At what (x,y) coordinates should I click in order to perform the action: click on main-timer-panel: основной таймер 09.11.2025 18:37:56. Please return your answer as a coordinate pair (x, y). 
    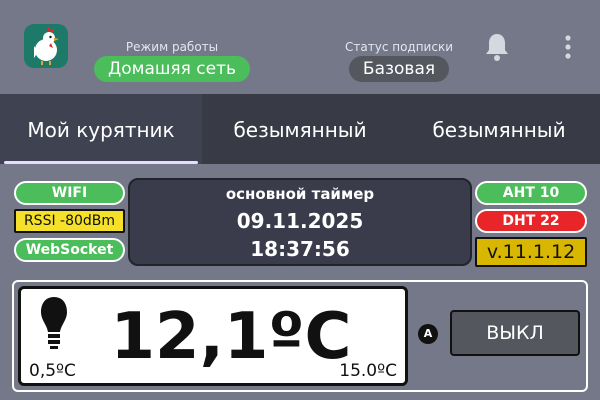
    Looking at the image, I should click on (300, 222).